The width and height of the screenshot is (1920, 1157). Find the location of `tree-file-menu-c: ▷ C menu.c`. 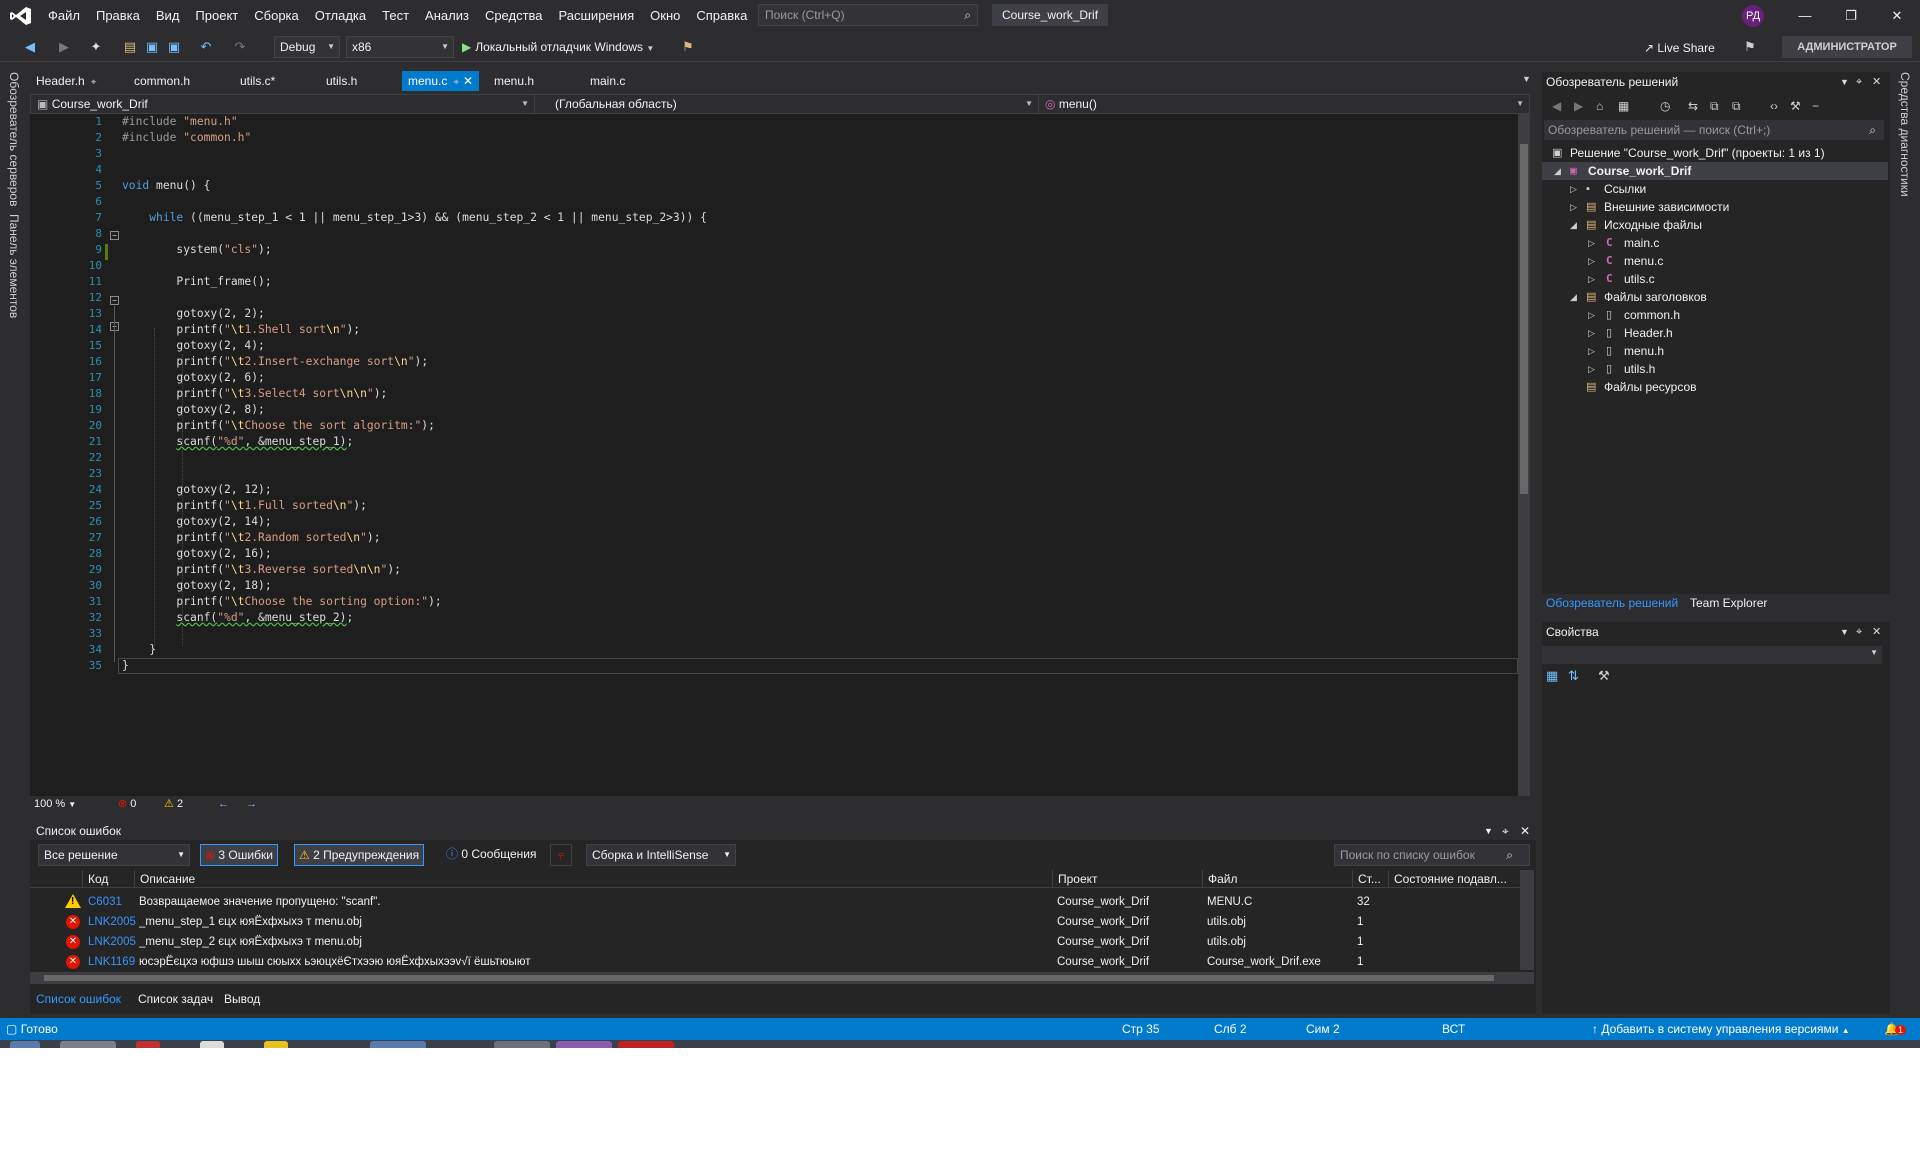

tree-file-menu-c: ▷ C menu.c is located at coordinates (1715, 261).